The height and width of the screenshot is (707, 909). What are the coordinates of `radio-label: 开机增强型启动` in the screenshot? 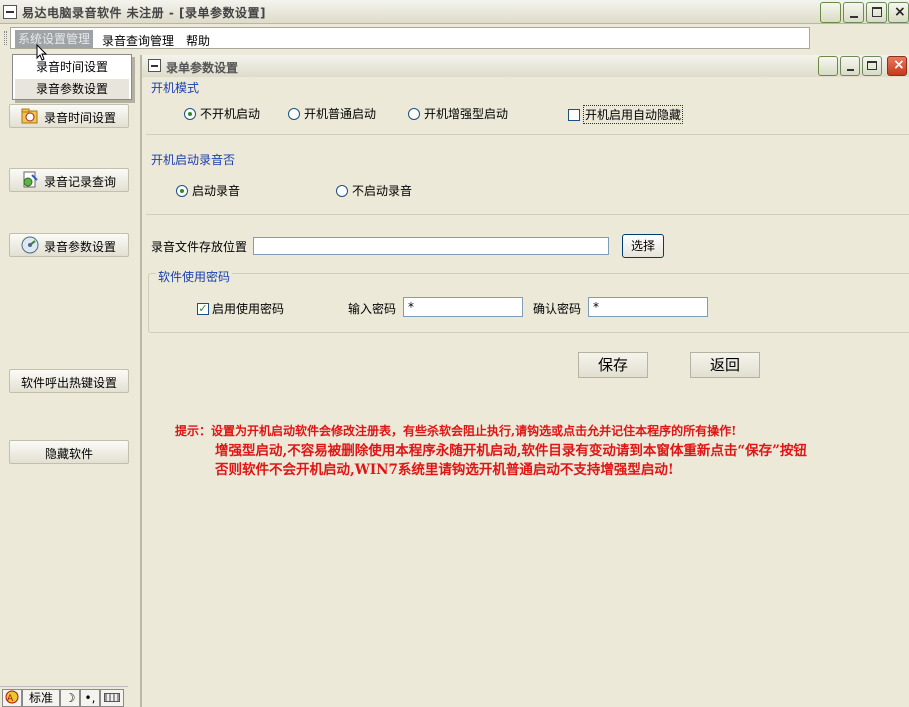 It's located at (466, 114).